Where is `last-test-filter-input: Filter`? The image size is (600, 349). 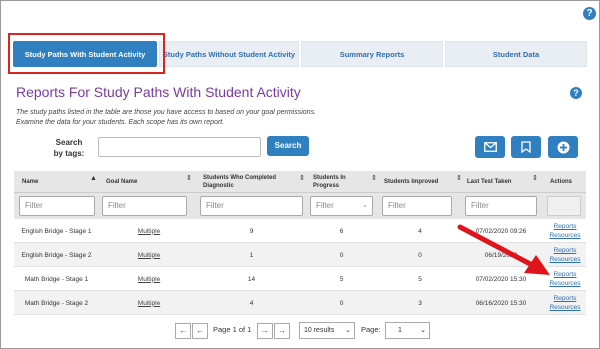
last-test-filter-input: Filter is located at coordinates (501, 206).